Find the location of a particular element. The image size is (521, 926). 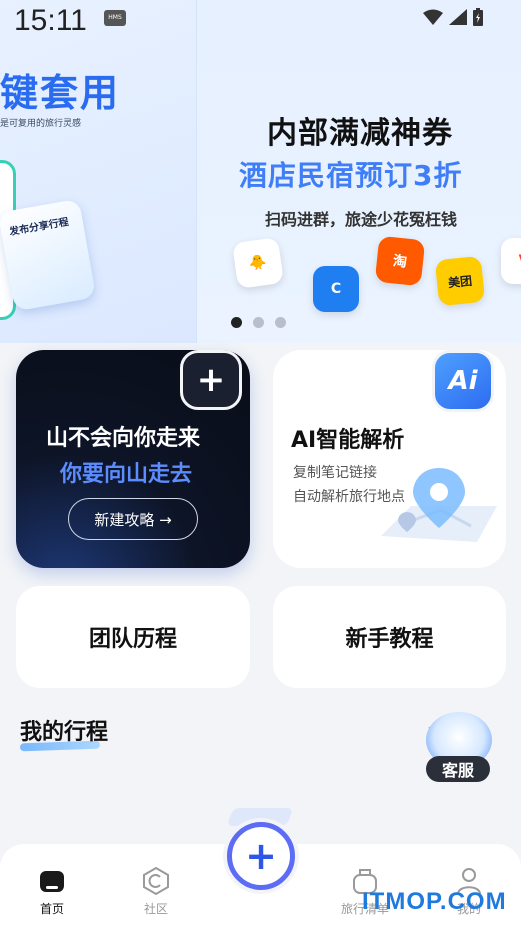

add-trip-button: + is located at coordinates (261, 856).